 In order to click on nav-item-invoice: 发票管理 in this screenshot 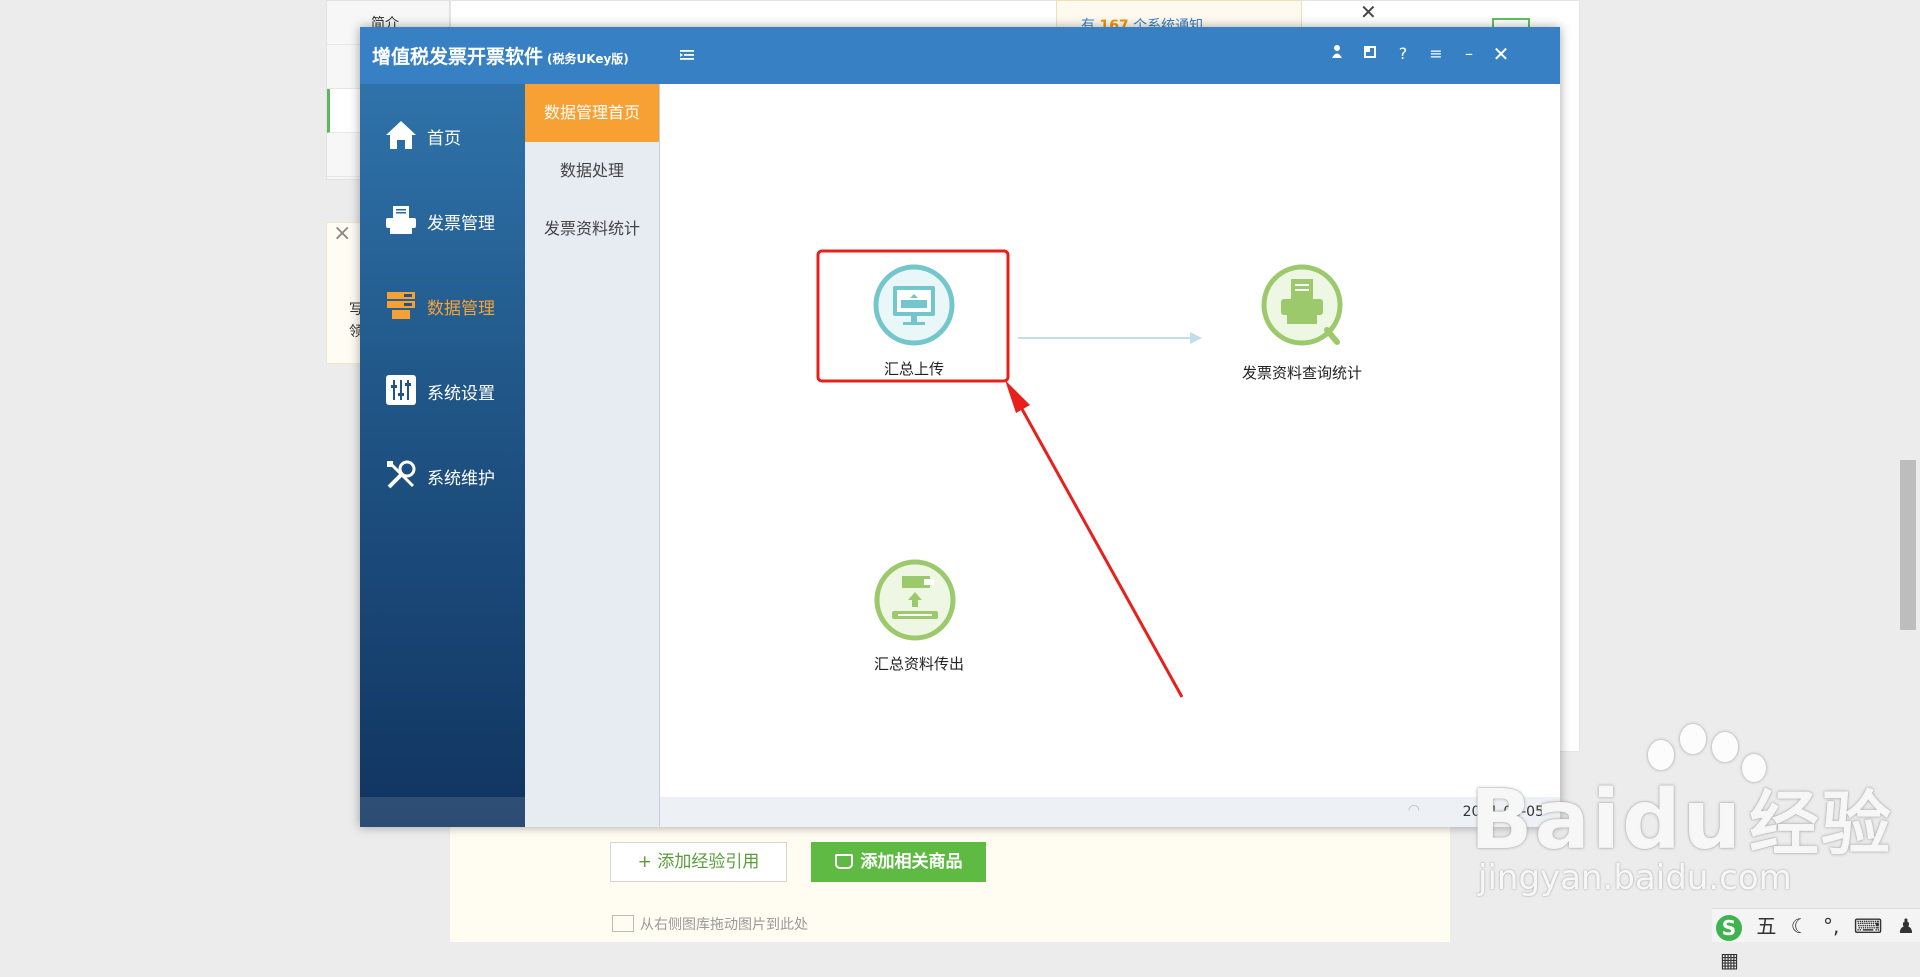, I will do `click(442, 219)`.